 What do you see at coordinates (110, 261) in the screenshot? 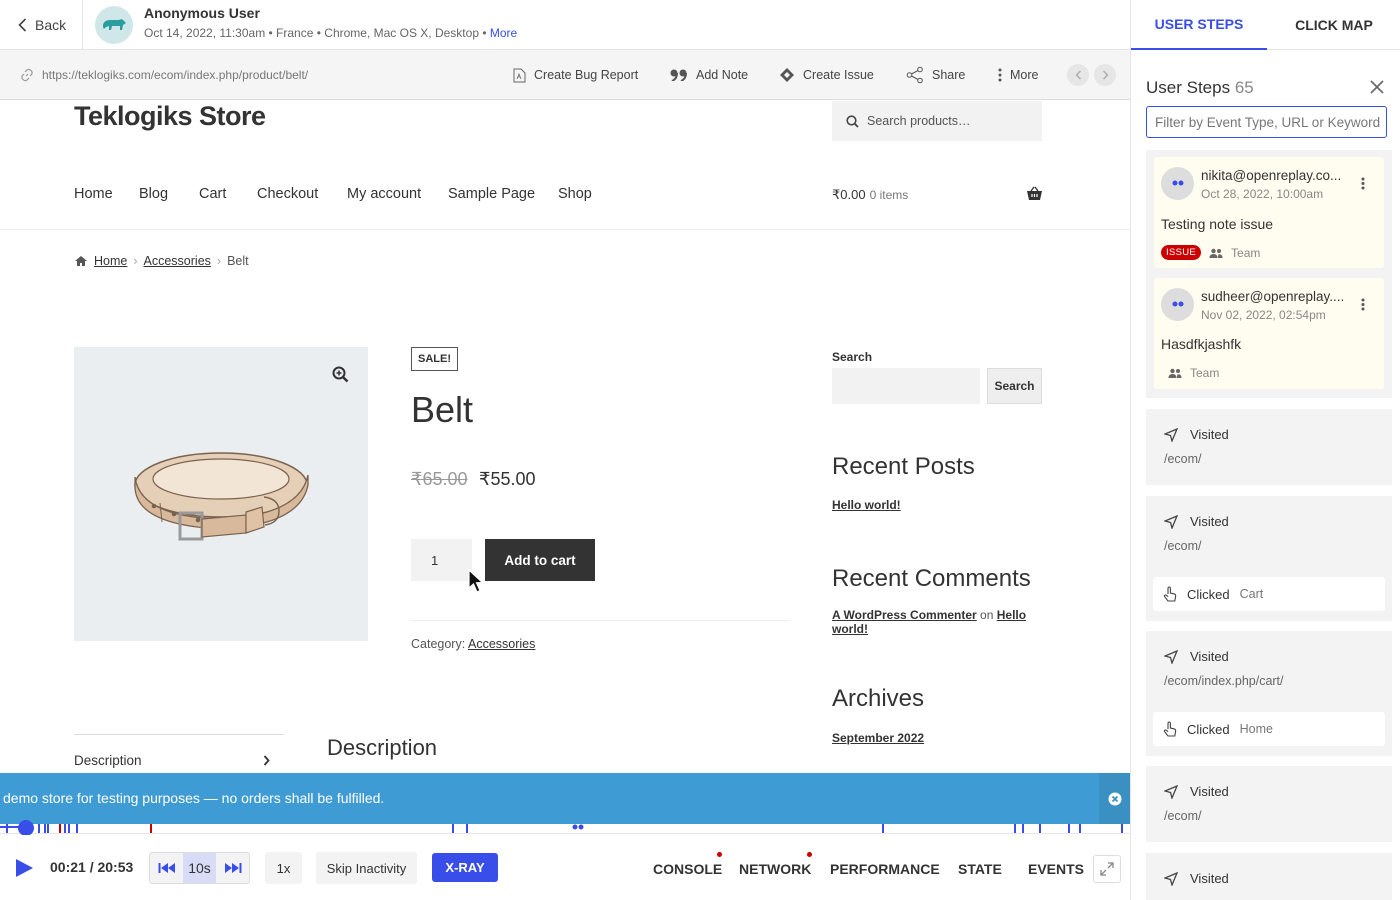
I see `breadcrumb-home: Home` at bounding box center [110, 261].